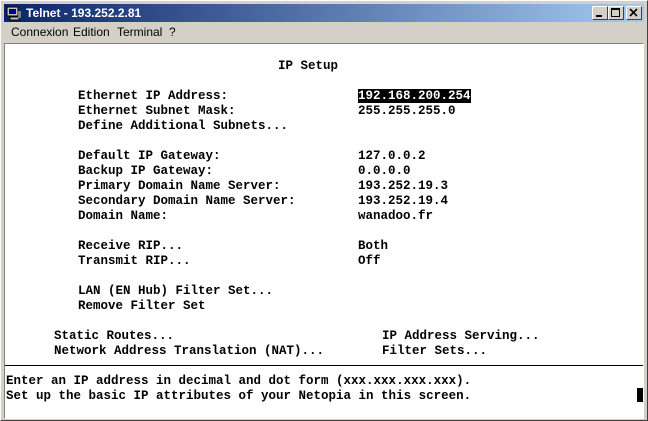  I want to click on minimize-icon, so click(599, 16).